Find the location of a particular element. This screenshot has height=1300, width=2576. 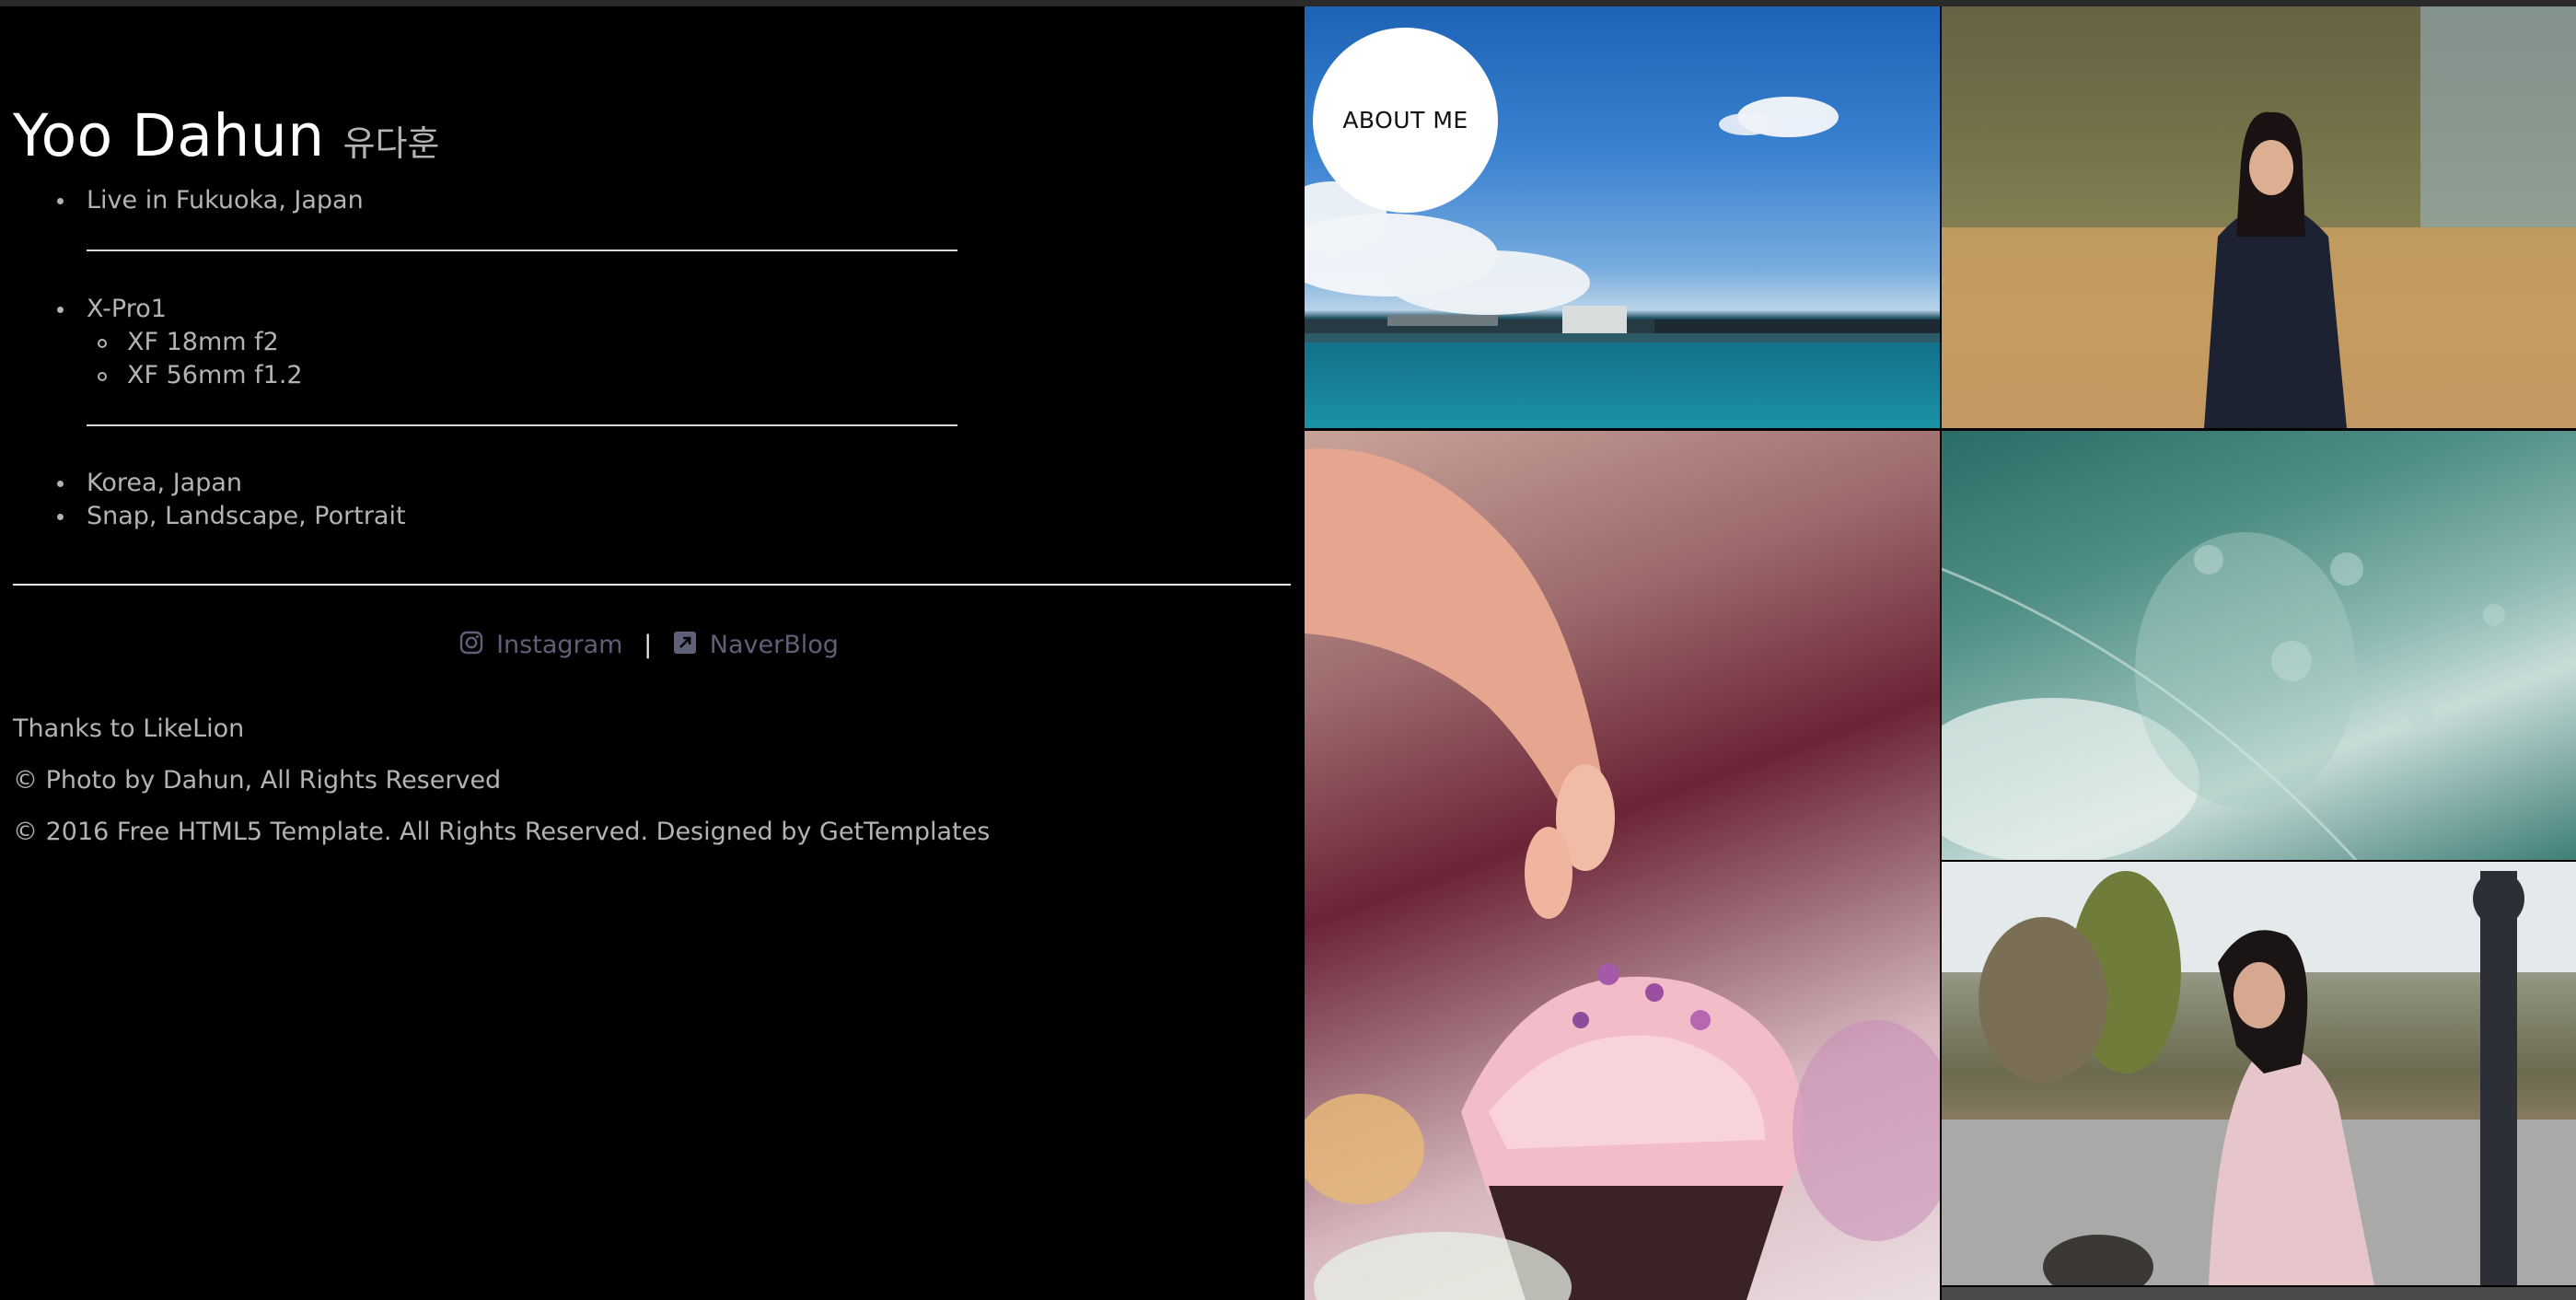

photo-rain-umbrella is located at coordinates (2259, 646).